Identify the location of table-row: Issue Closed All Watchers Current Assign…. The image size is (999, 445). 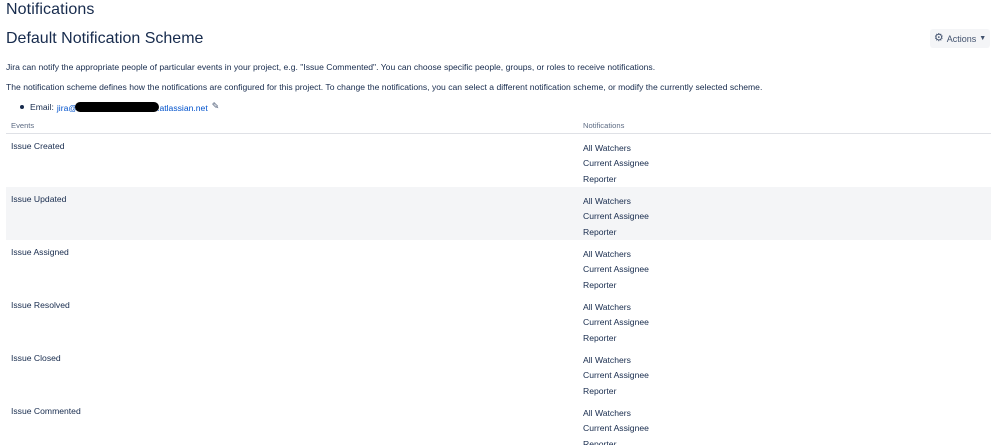
(498, 372).